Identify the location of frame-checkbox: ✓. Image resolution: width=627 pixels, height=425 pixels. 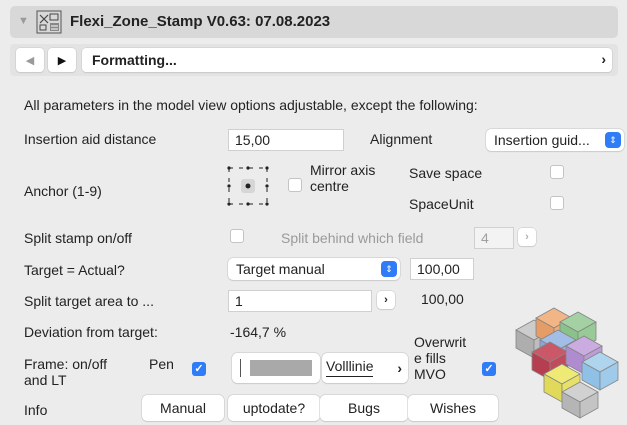
(199, 369).